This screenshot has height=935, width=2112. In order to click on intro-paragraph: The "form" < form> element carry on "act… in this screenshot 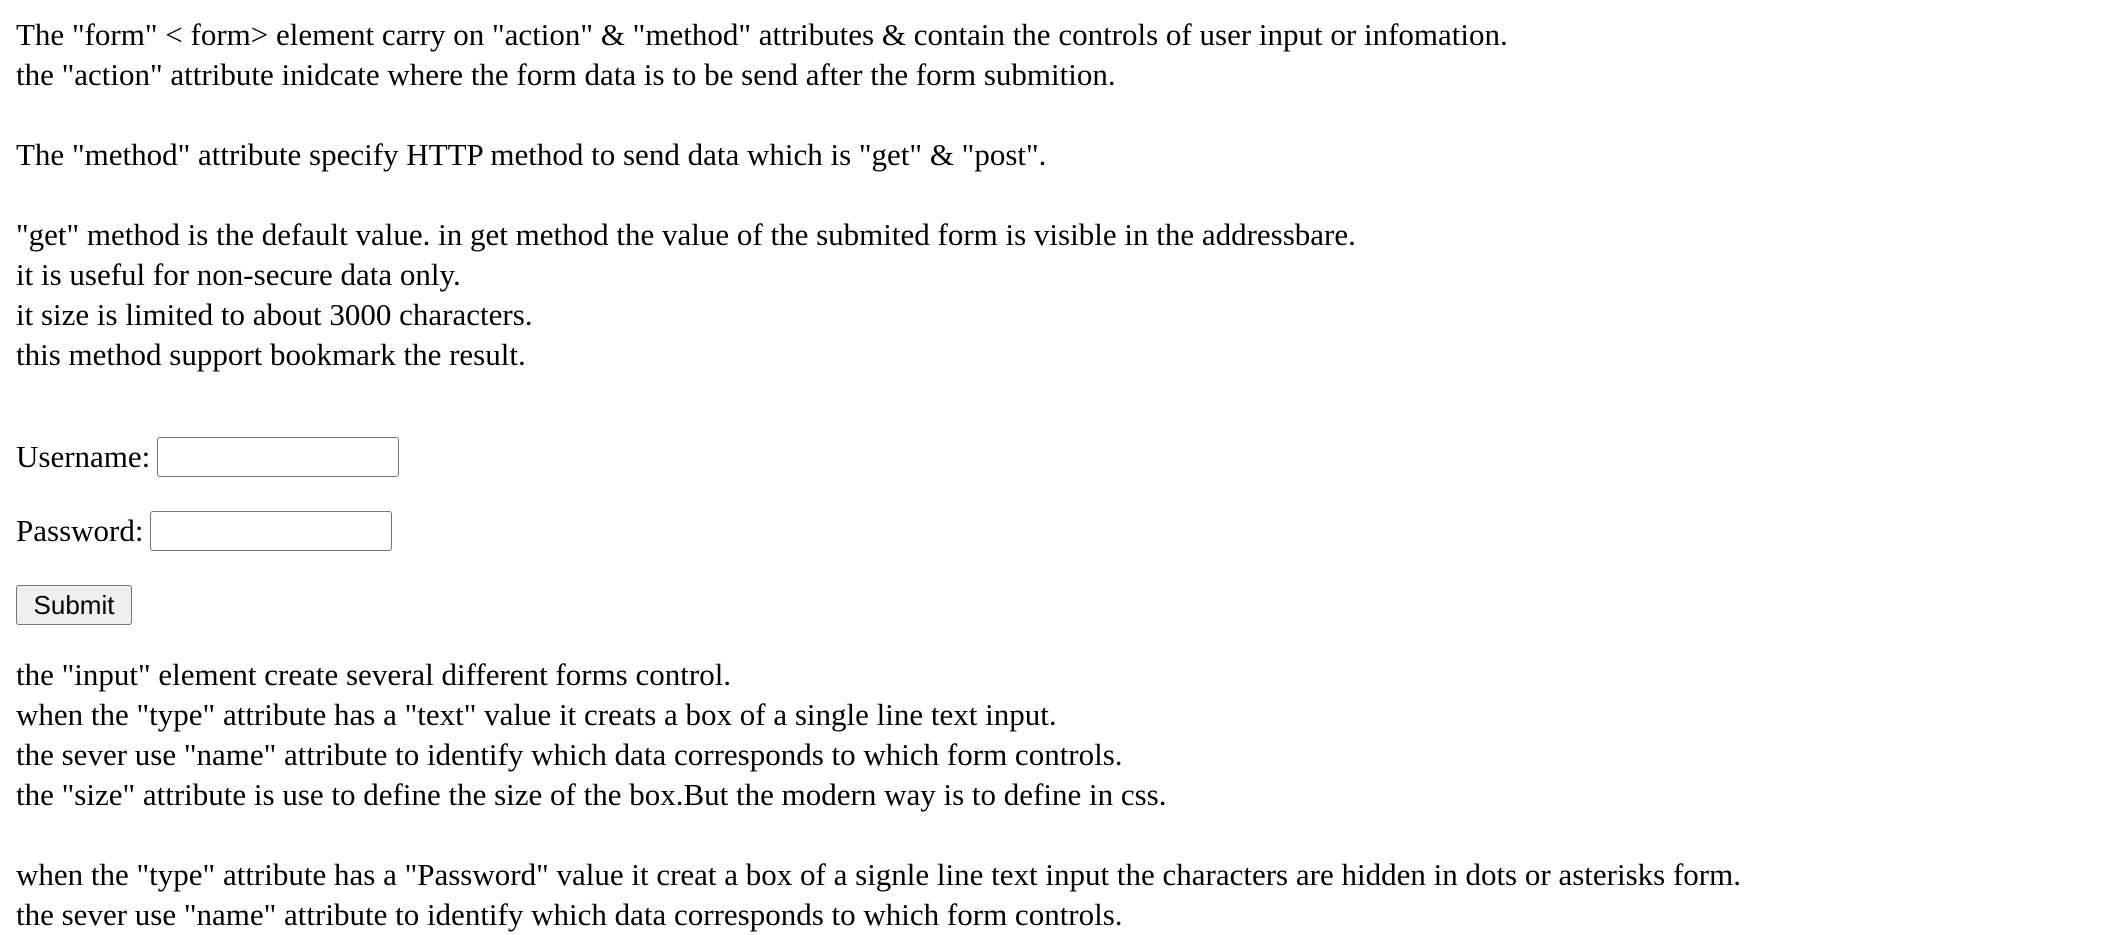, I will do `click(1056, 55)`.